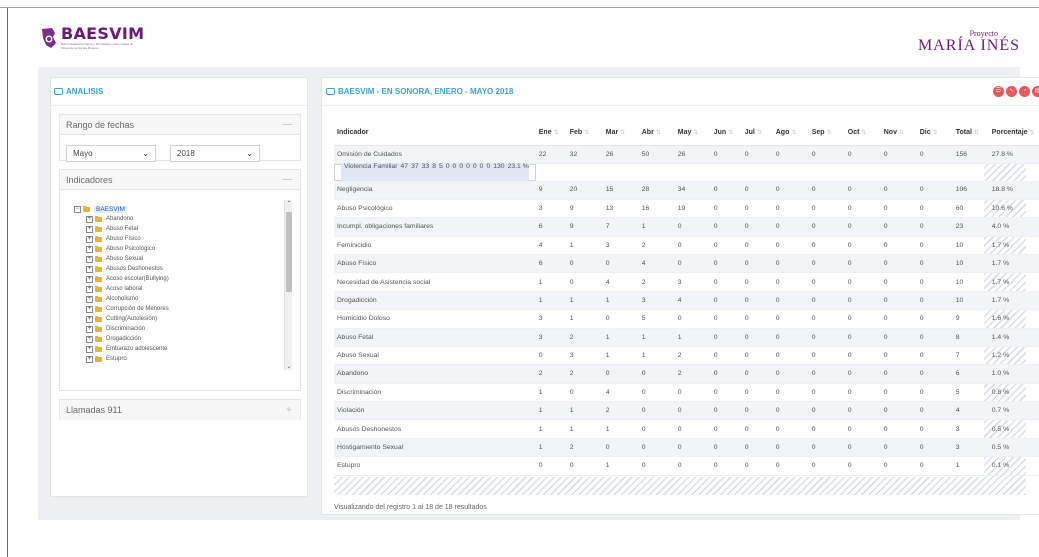 The width and height of the screenshot is (1039, 557). Describe the element at coordinates (164, 249) in the screenshot. I see `tree-item: + Abuso Psicológico` at that location.